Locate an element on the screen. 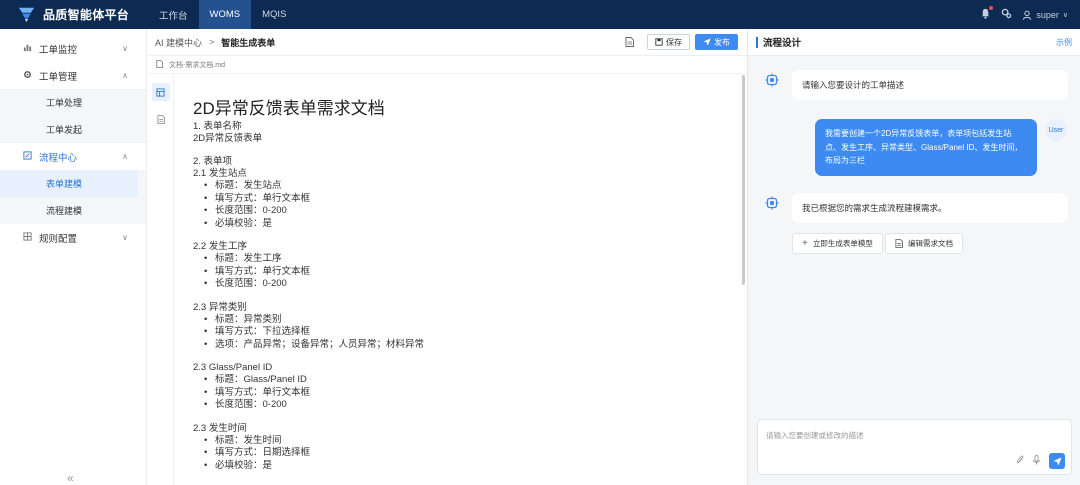 The image size is (1080, 485). file-icon is located at coordinates (159, 65).